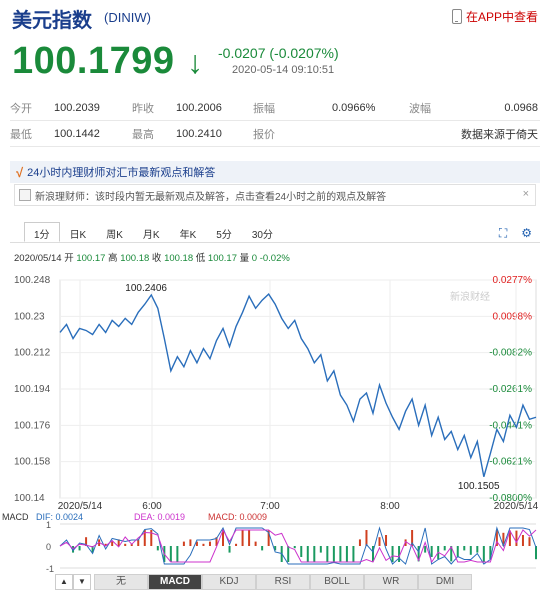 The height and width of the screenshot is (593, 550). Describe the element at coordinates (64, 582) in the screenshot. I see `scroll-left-button: ▲` at that location.